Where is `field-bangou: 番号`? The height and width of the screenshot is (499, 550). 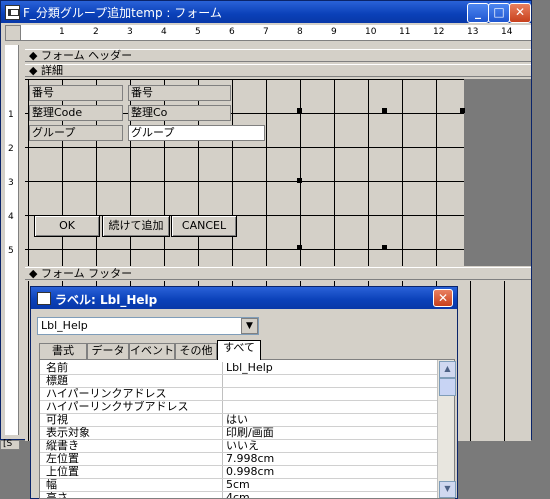 field-bangou: 番号 is located at coordinates (179, 93).